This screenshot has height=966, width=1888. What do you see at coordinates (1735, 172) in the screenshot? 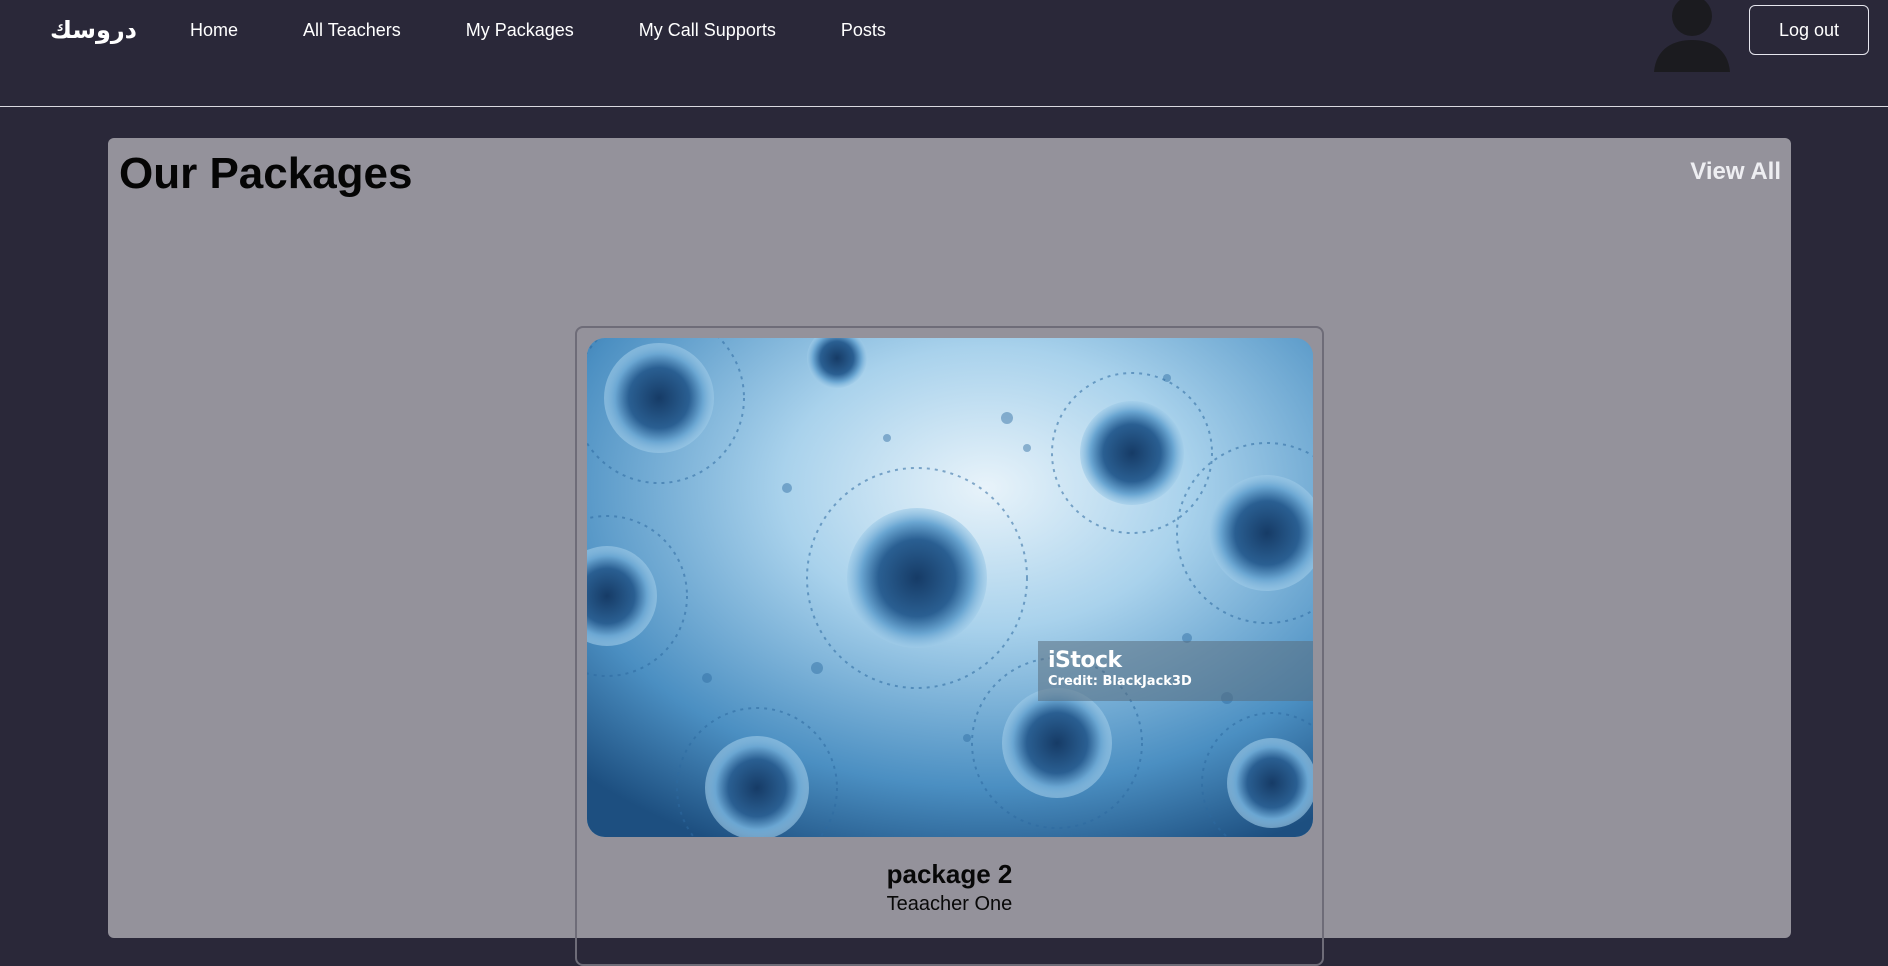
I see `view-all-link: View All` at bounding box center [1735, 172].